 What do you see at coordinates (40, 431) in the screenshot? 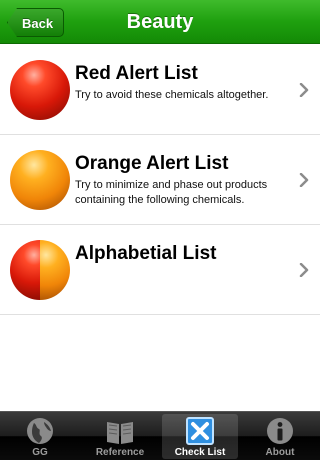
I see `globe-icon` at bounding box center [40, 431].